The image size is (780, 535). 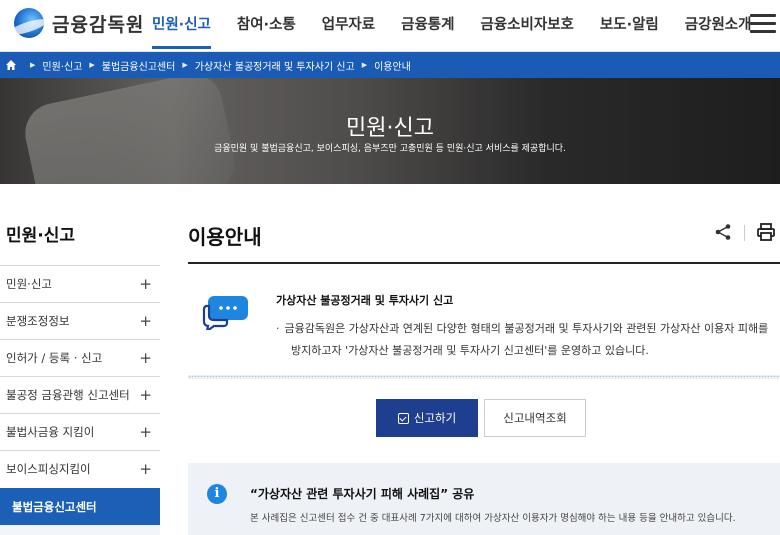 I want to click on nav-item-participation: 참여·소통, so click(x=266, y=26).